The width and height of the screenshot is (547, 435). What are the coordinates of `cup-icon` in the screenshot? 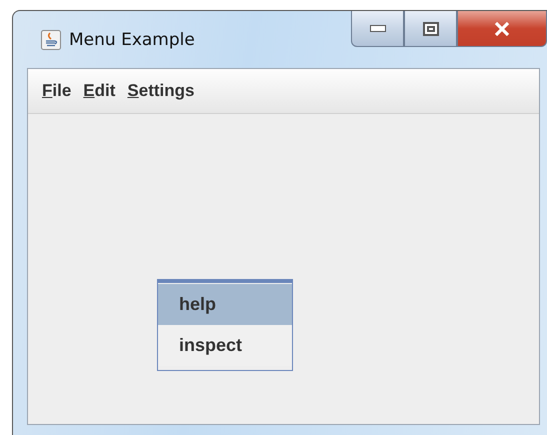 It's located at (51, 40).